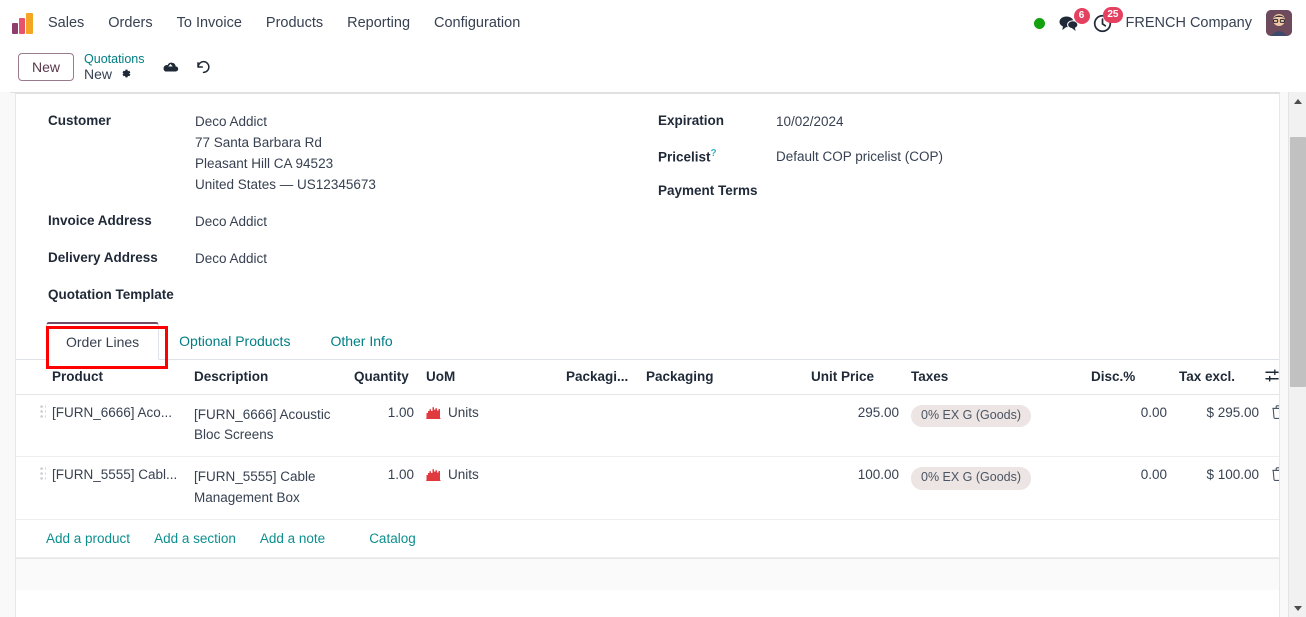 The height and width of the screenshot is (617, 1306). Describe the element at coordinates (231, 222) in the screenshot. I see `field-invoice-address-value: Deco Addict` at that location.